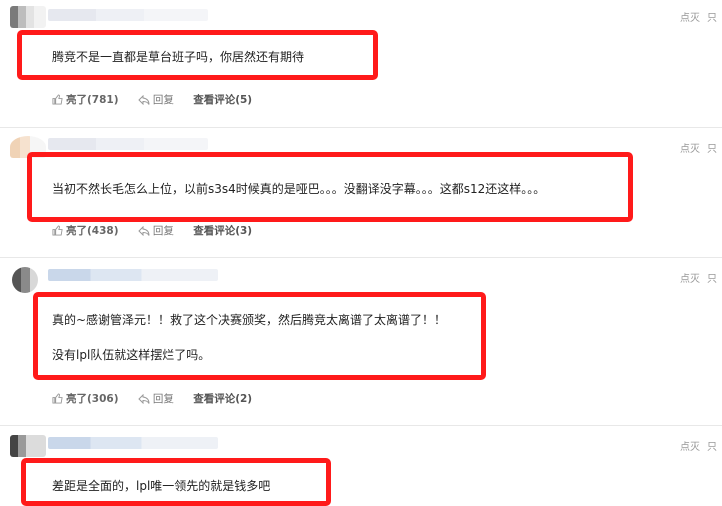  I want to click on view-comments-link: 查看评论(5), so click(222, 99).